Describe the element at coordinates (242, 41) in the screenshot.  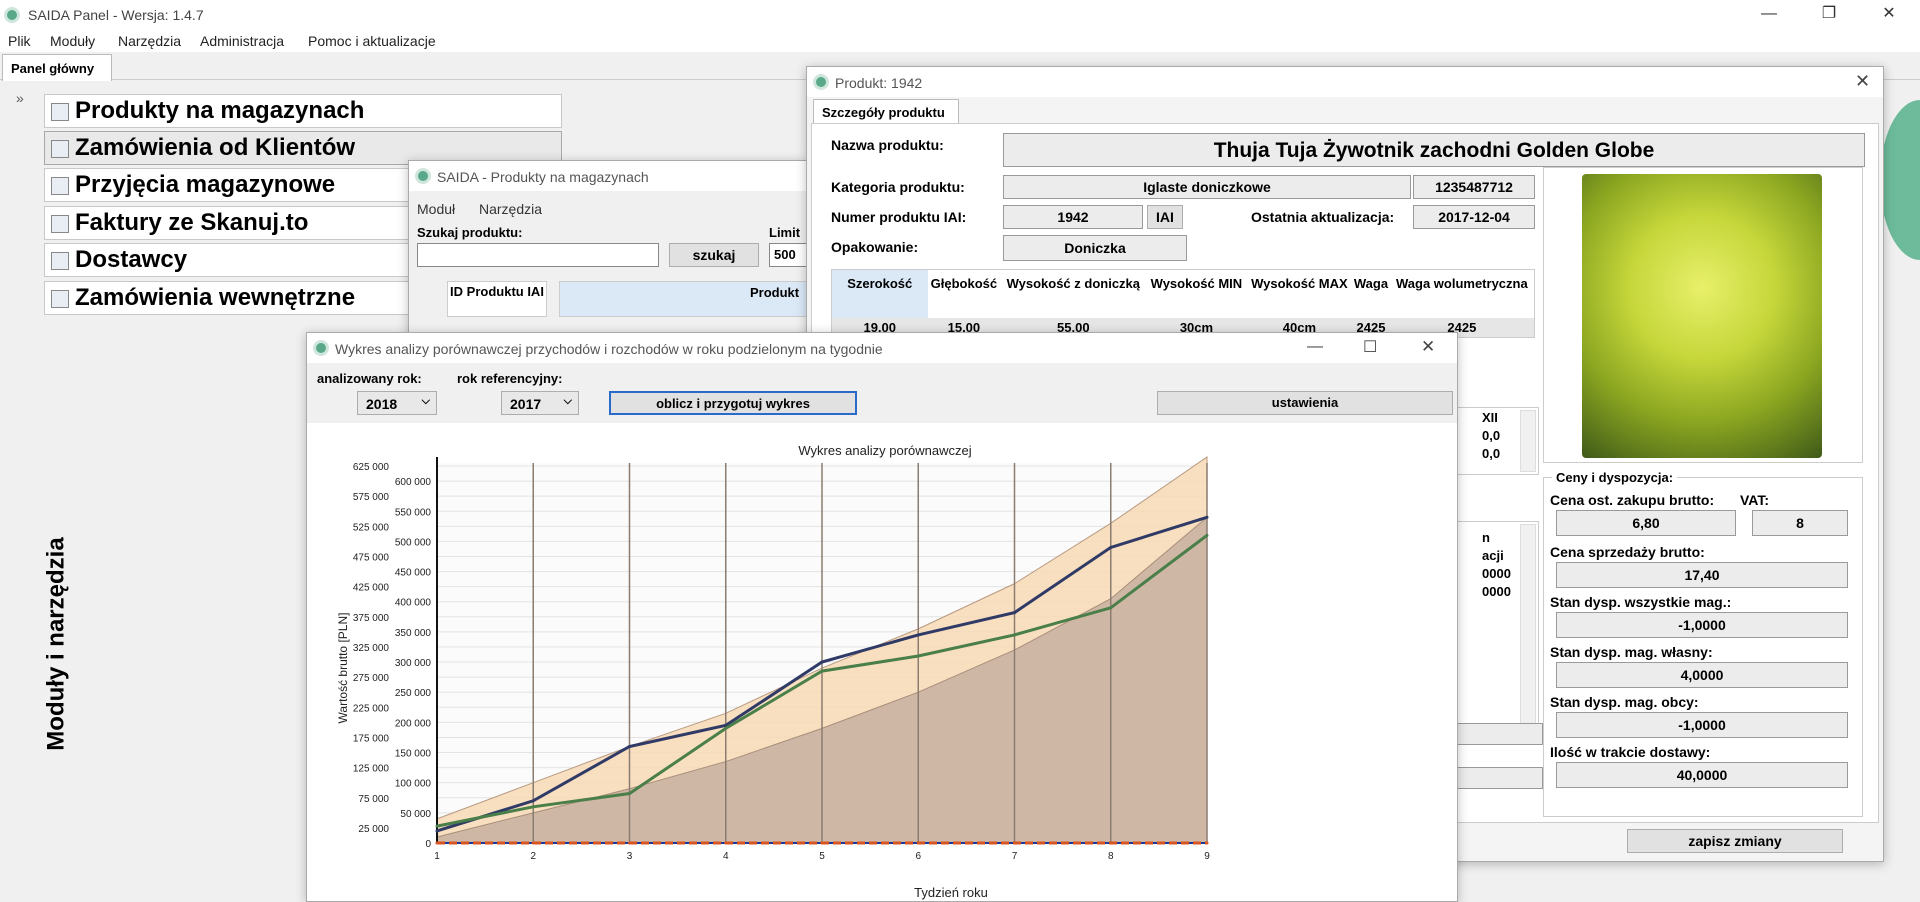
I see `menu-administracja: Administracja` at that location.